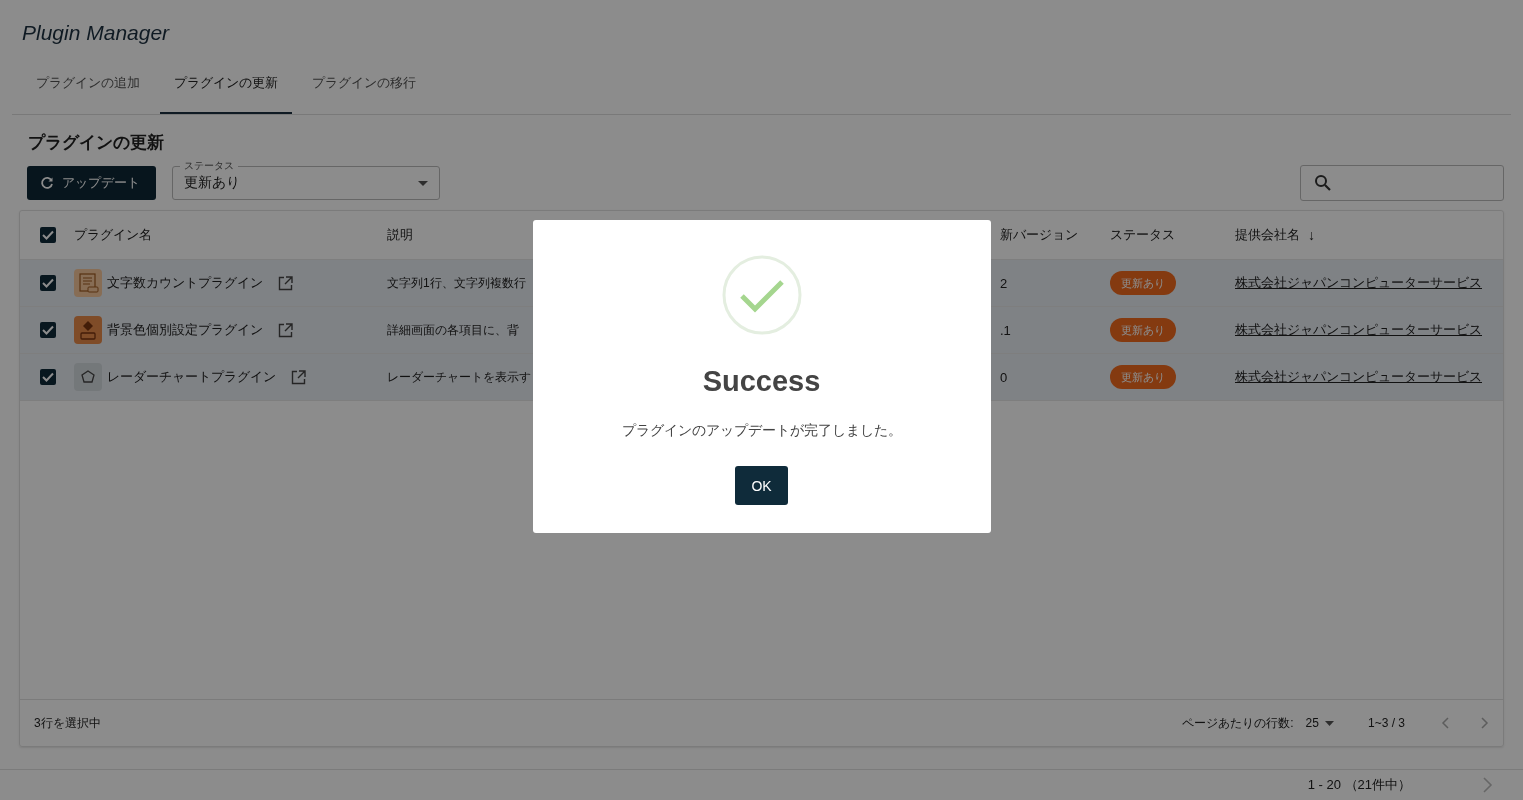 The image size is (1523, 800). What do you see at coordinates (1319, 723) in the screenshot?
I see `rows-per-page-select: 25` at bounding box center [1319, 723].